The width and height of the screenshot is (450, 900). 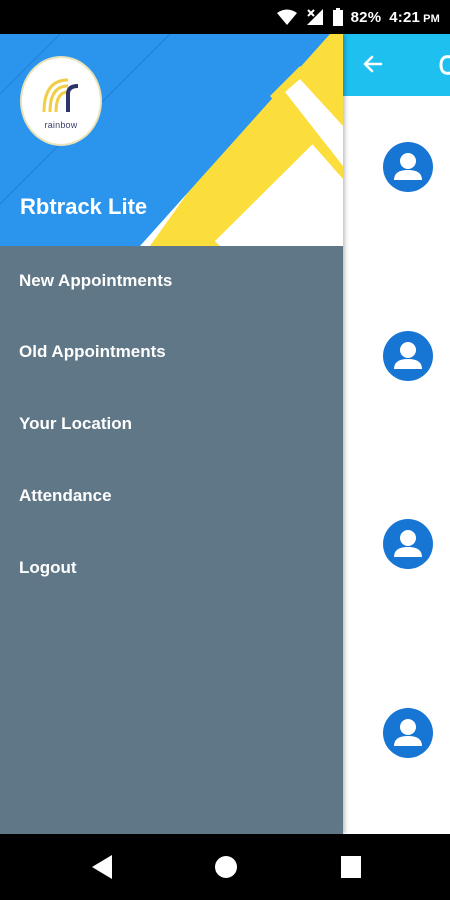 I want to click on battery-icon, so click(x=337, y=17).